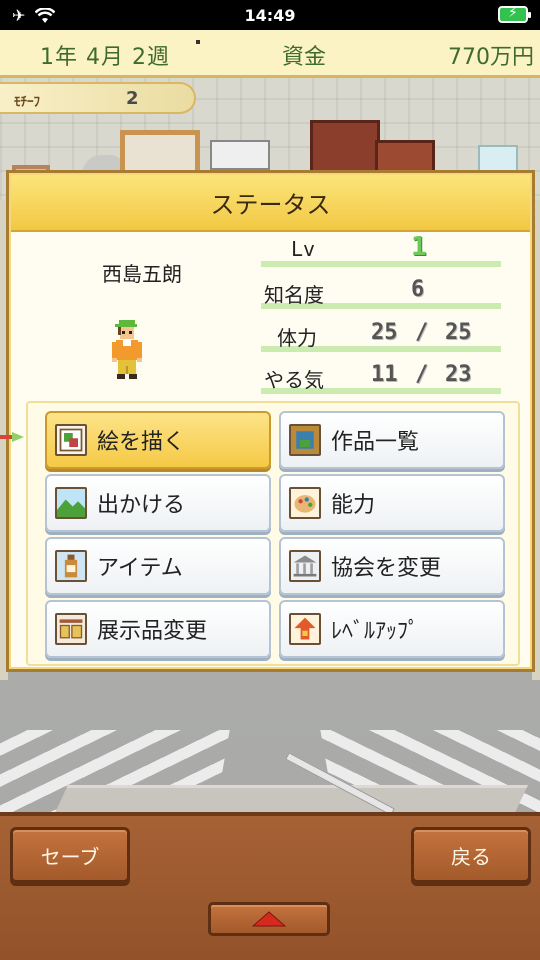 The height and width of the screenshot is (960, 540). Describe the element at coordinates (71, 503) in the screenshot. I see `landscape-icon` at that location.